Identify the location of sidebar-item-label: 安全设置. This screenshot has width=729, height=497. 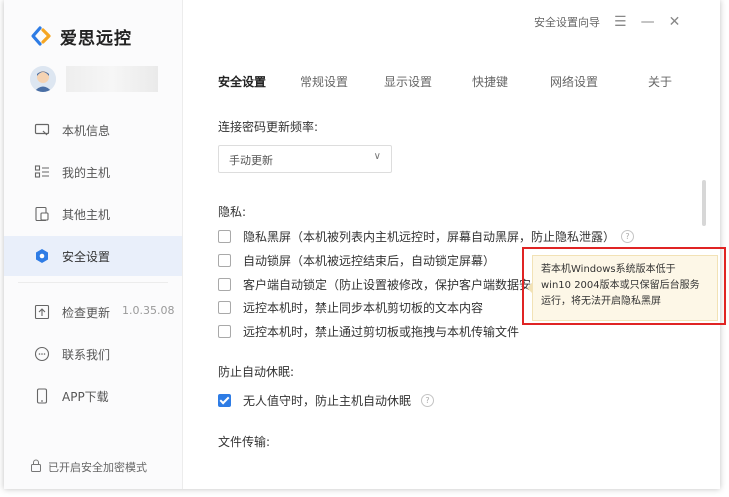
(86, 257).